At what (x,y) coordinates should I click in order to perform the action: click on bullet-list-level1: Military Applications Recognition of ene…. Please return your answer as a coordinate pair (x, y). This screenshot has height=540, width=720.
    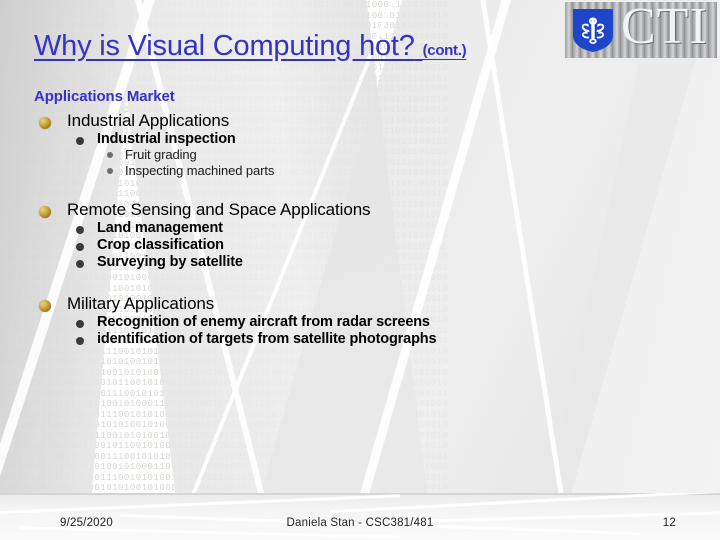
    Looking at the image, I should click on (364, 320).